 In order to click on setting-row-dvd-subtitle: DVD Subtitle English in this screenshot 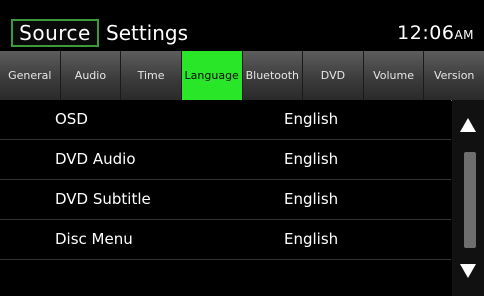, I will do `click(225, 200)`.